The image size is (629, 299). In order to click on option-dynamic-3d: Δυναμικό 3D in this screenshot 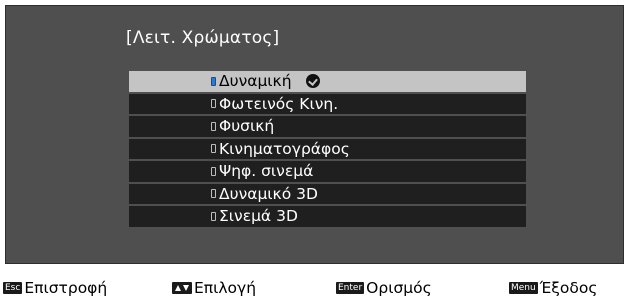, I will do `click(327, 193)`.